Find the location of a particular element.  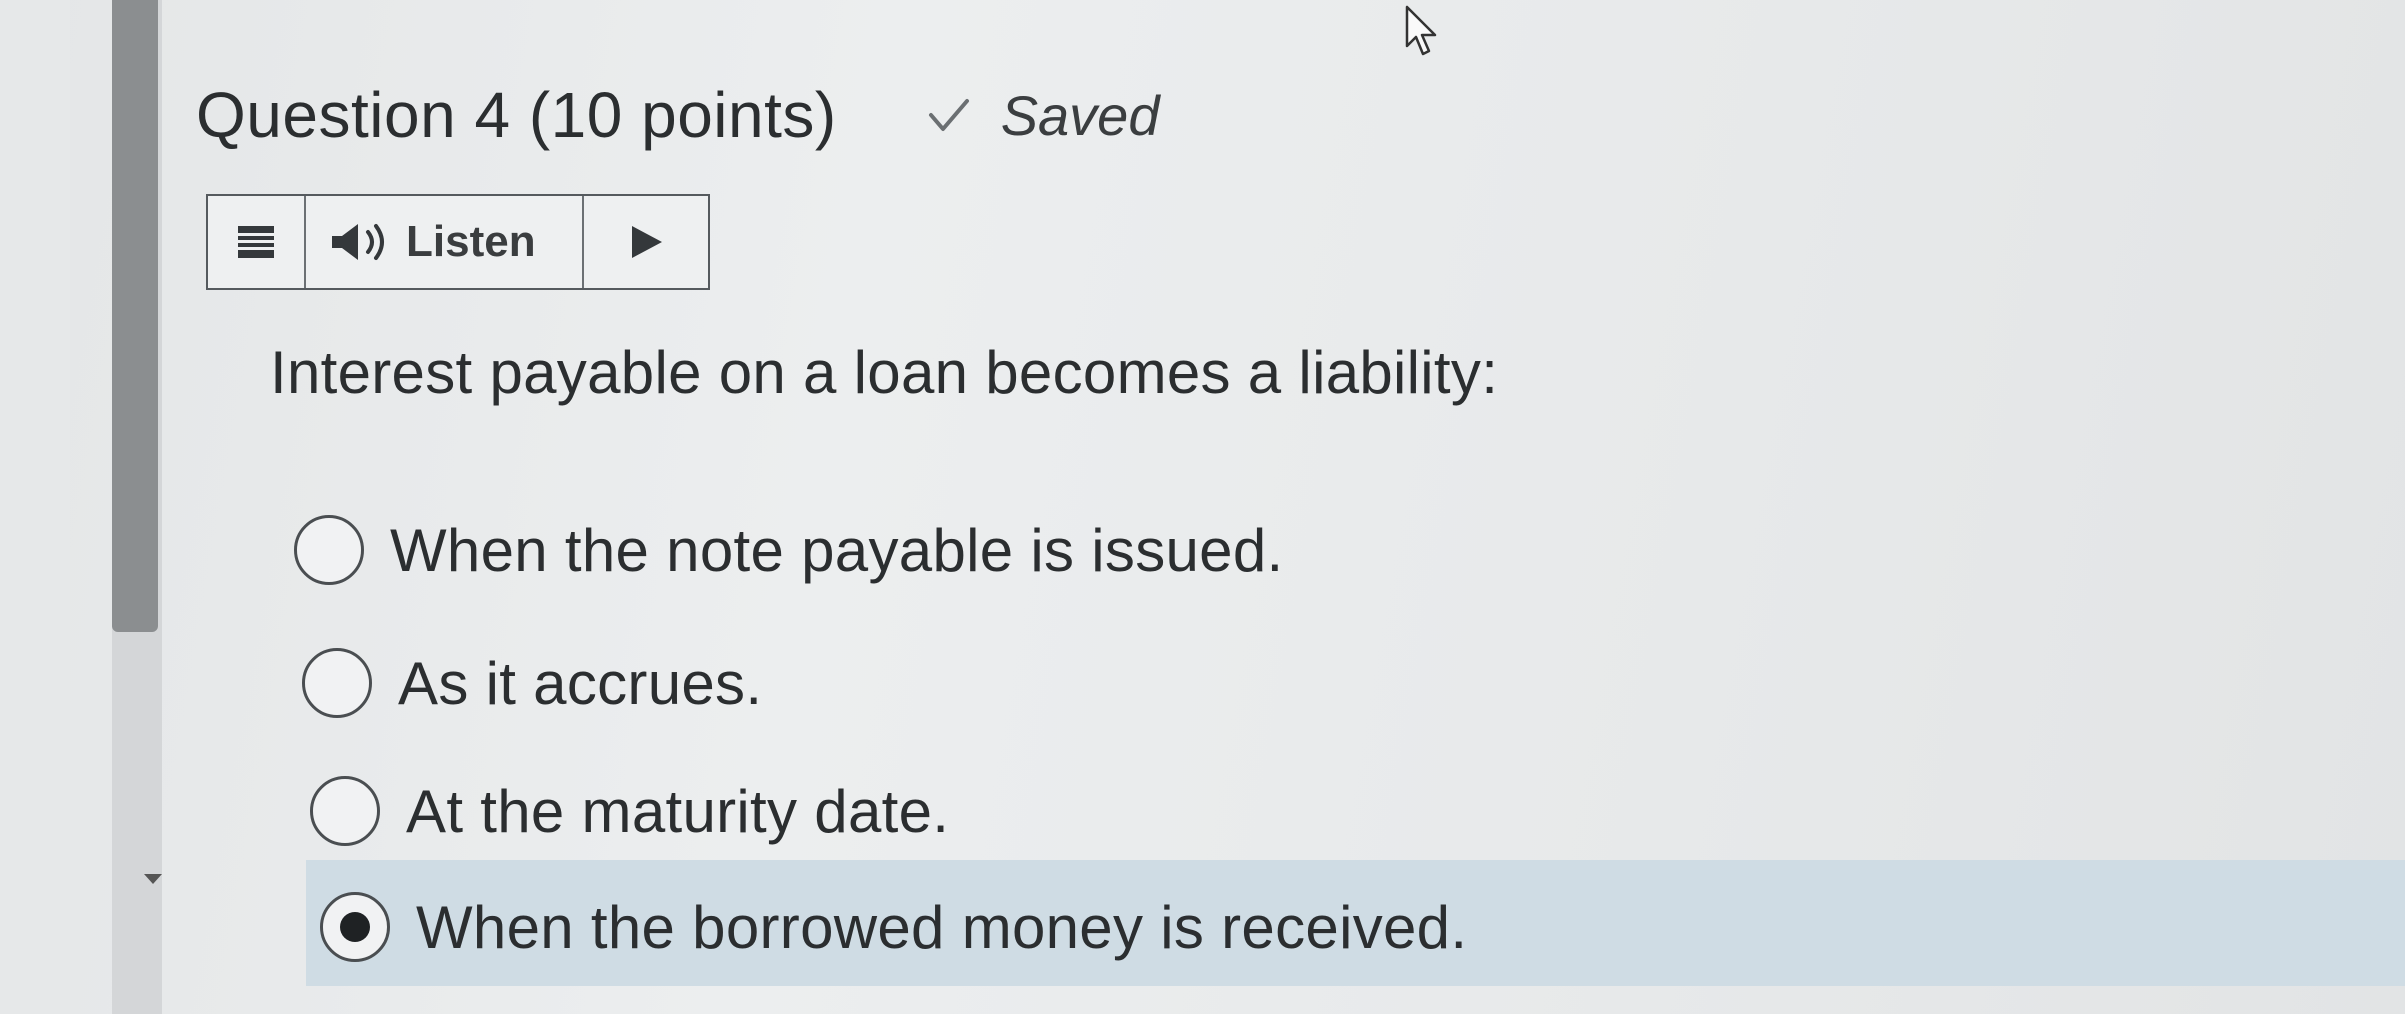

option-label: When the borrowed money is received. is located at coordinates (941, 927).